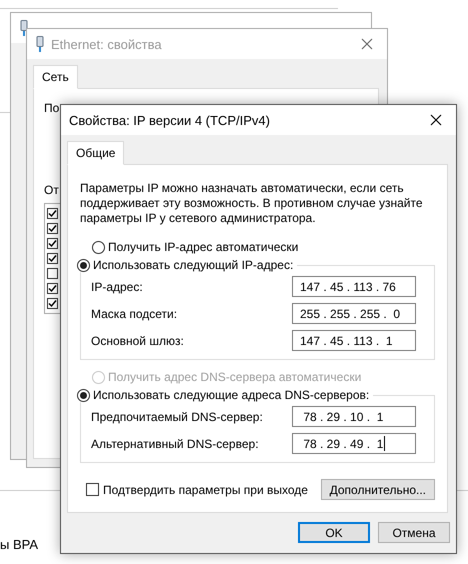 The height and width of the screenshot is (564, 468). I want to click on confirm-checkbox: Подтвердить параметры при выходе, so click(194, 489).